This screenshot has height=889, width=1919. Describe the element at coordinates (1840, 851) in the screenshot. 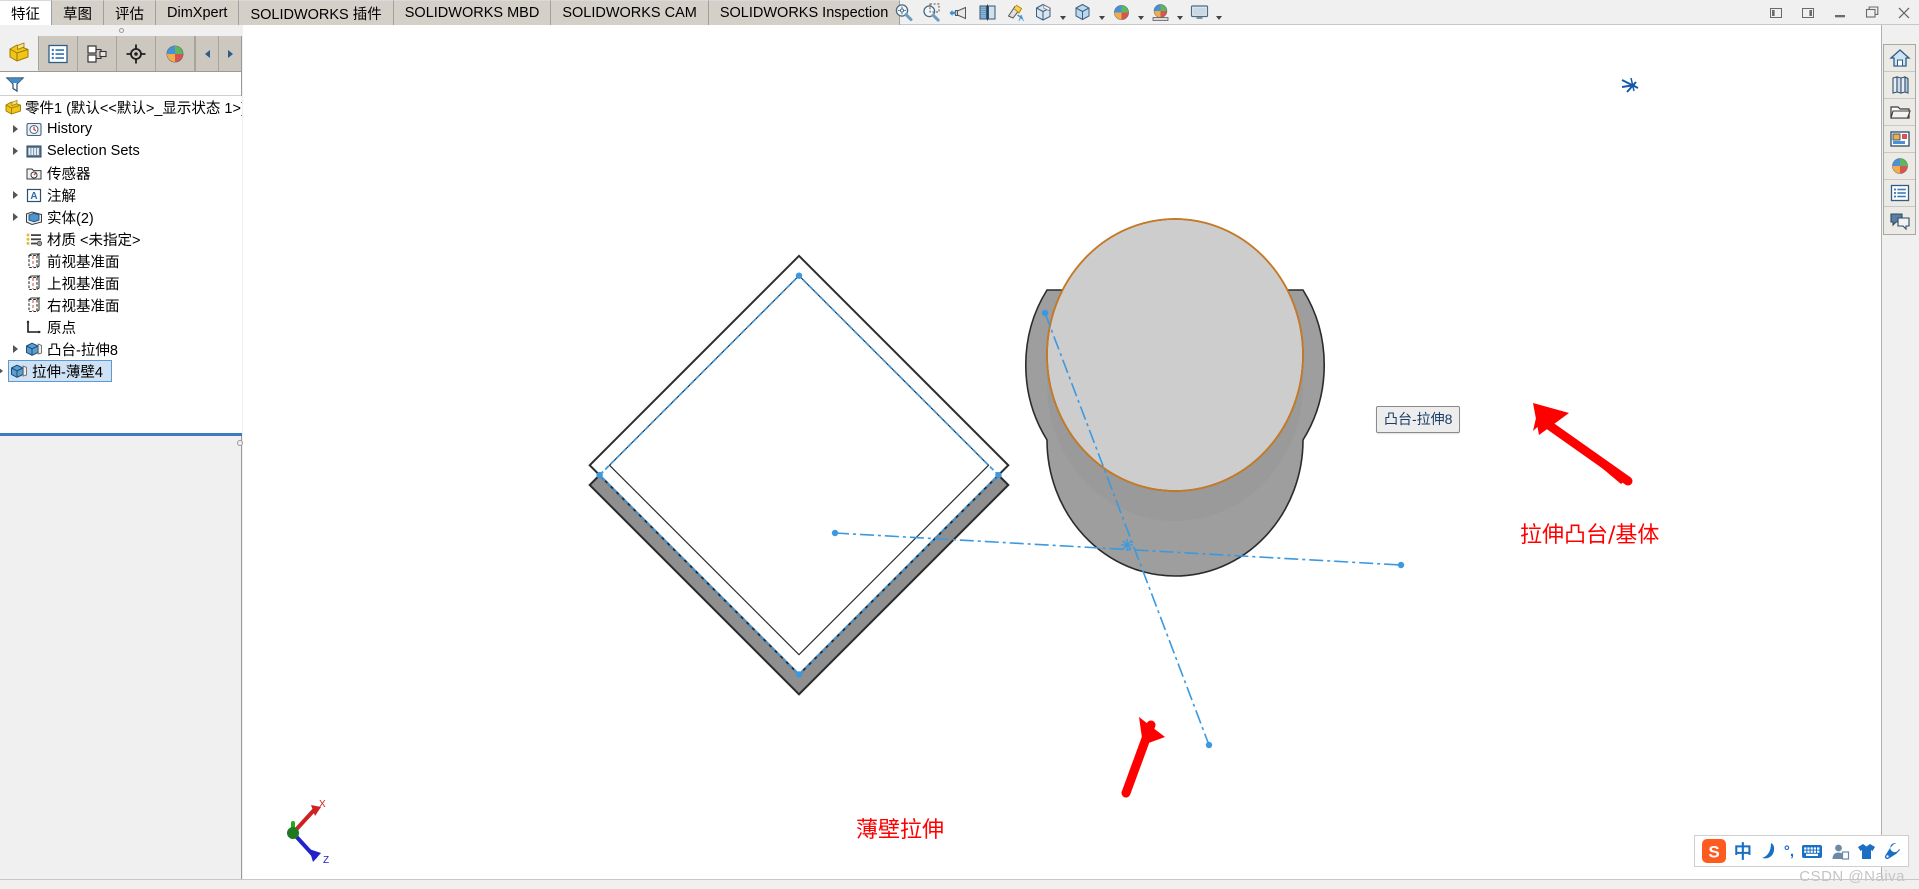

I see `ime-user-icon` at that location.